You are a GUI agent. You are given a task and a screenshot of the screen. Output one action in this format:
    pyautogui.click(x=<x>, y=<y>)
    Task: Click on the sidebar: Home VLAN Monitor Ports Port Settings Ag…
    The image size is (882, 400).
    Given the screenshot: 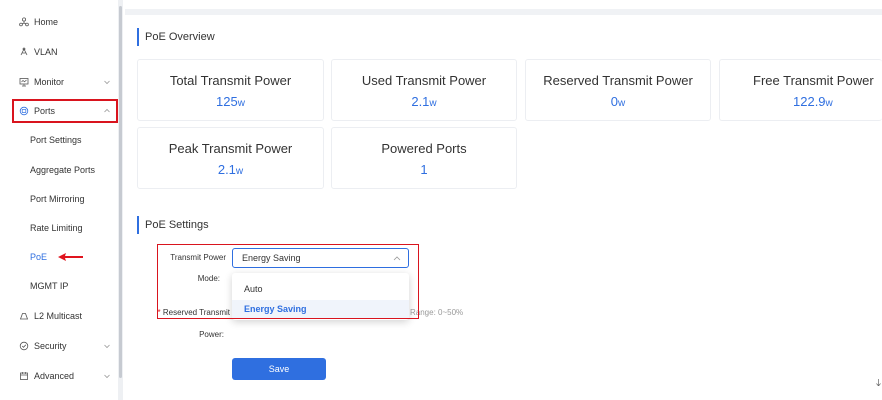 What is the action you would take?
    pyautogui.click(x=59, y=200)
    